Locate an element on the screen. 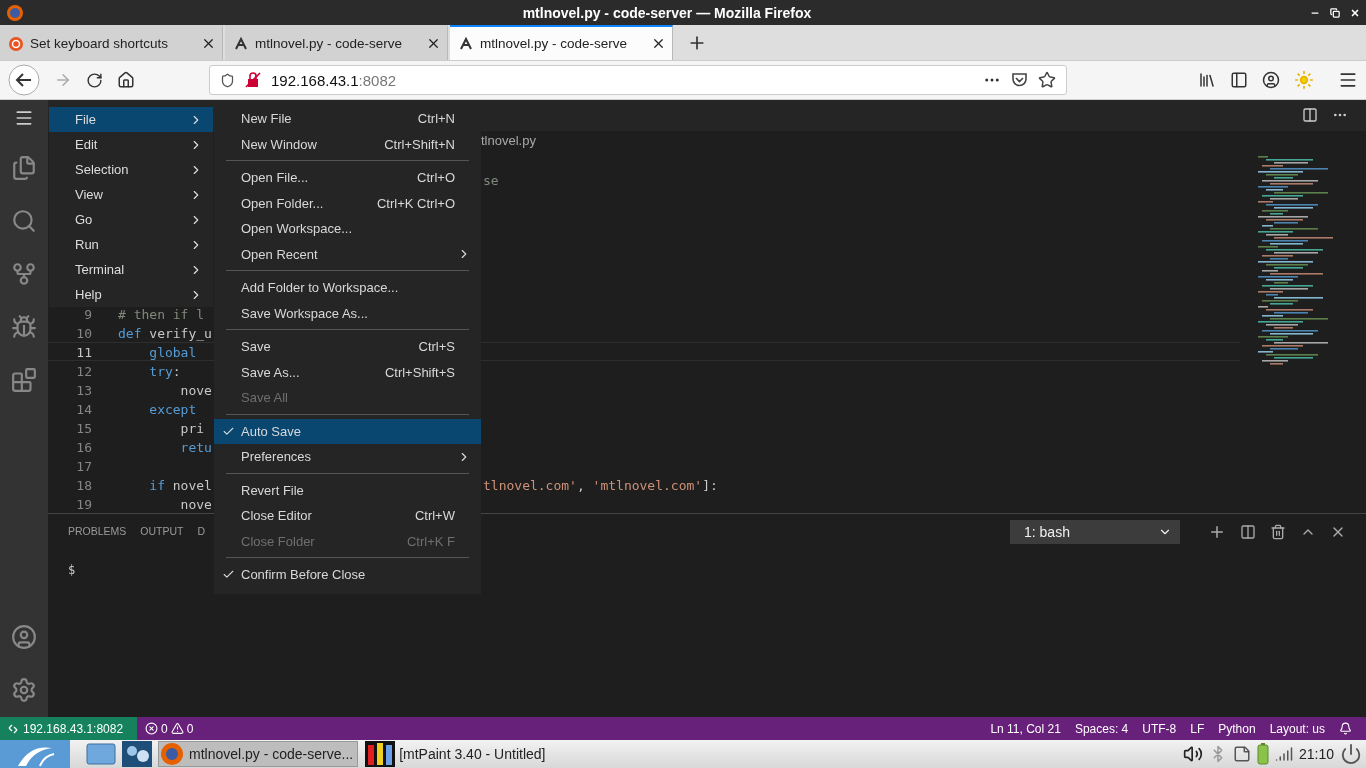 The height and width of the screenshot is (768, 1366). status-item: Spaces: 4 is located at coordinates (1101, 728).